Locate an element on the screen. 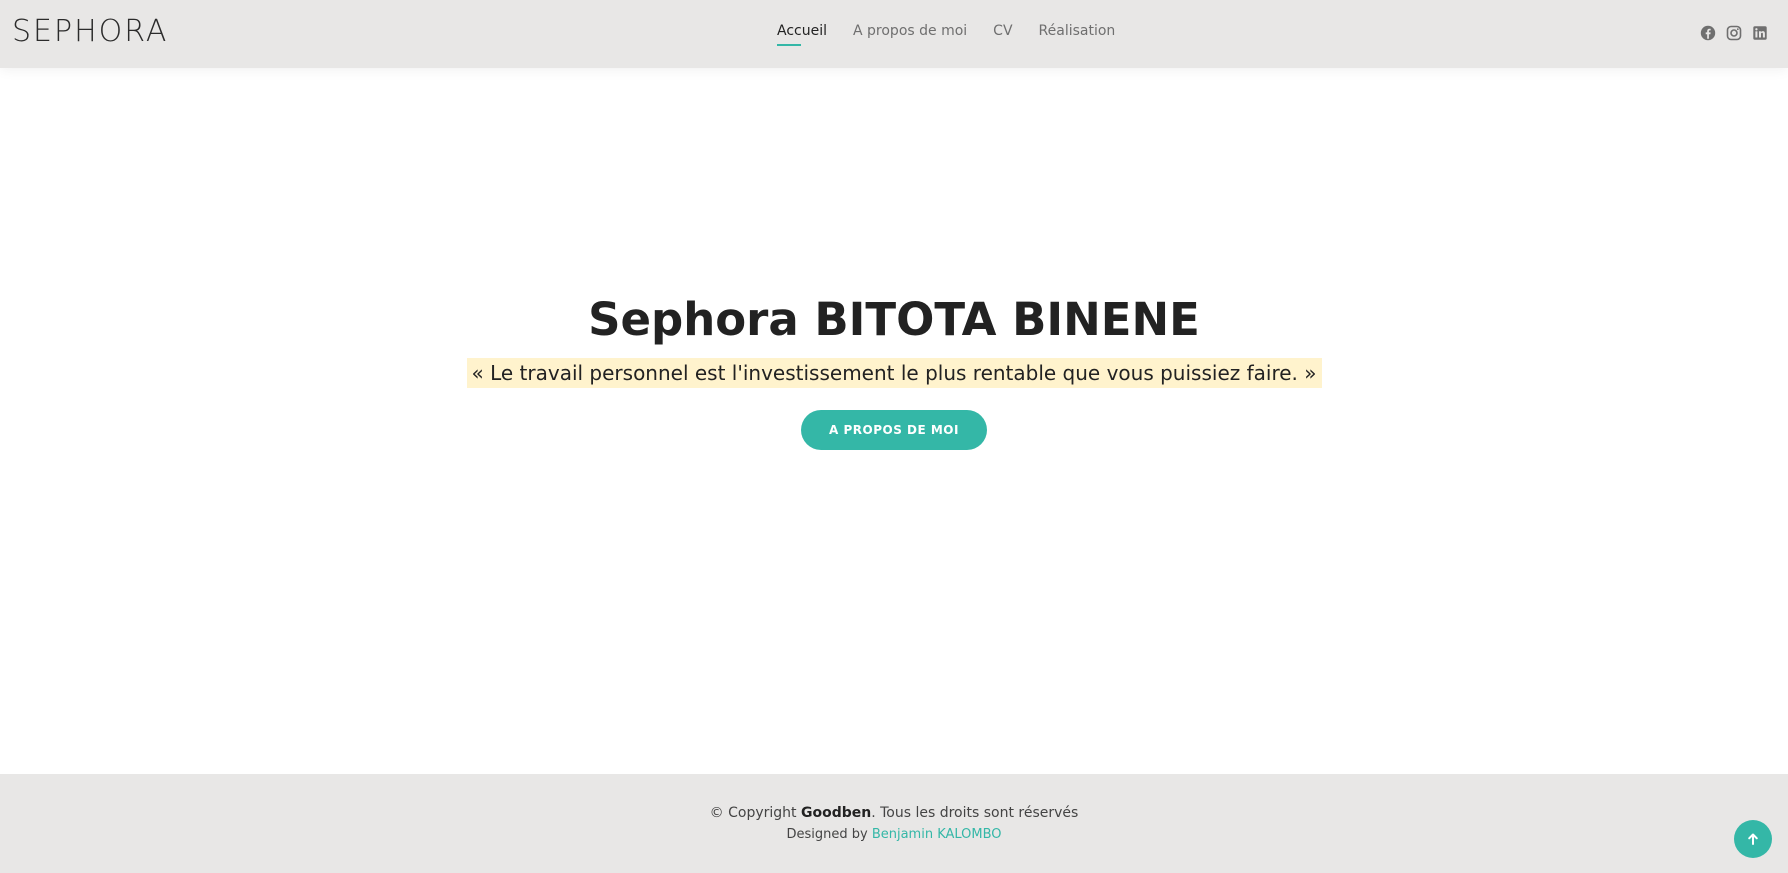 The image size is (1788, 873). about-me-button: A PROPOS DE MOI is located at coordinates (894, 430).